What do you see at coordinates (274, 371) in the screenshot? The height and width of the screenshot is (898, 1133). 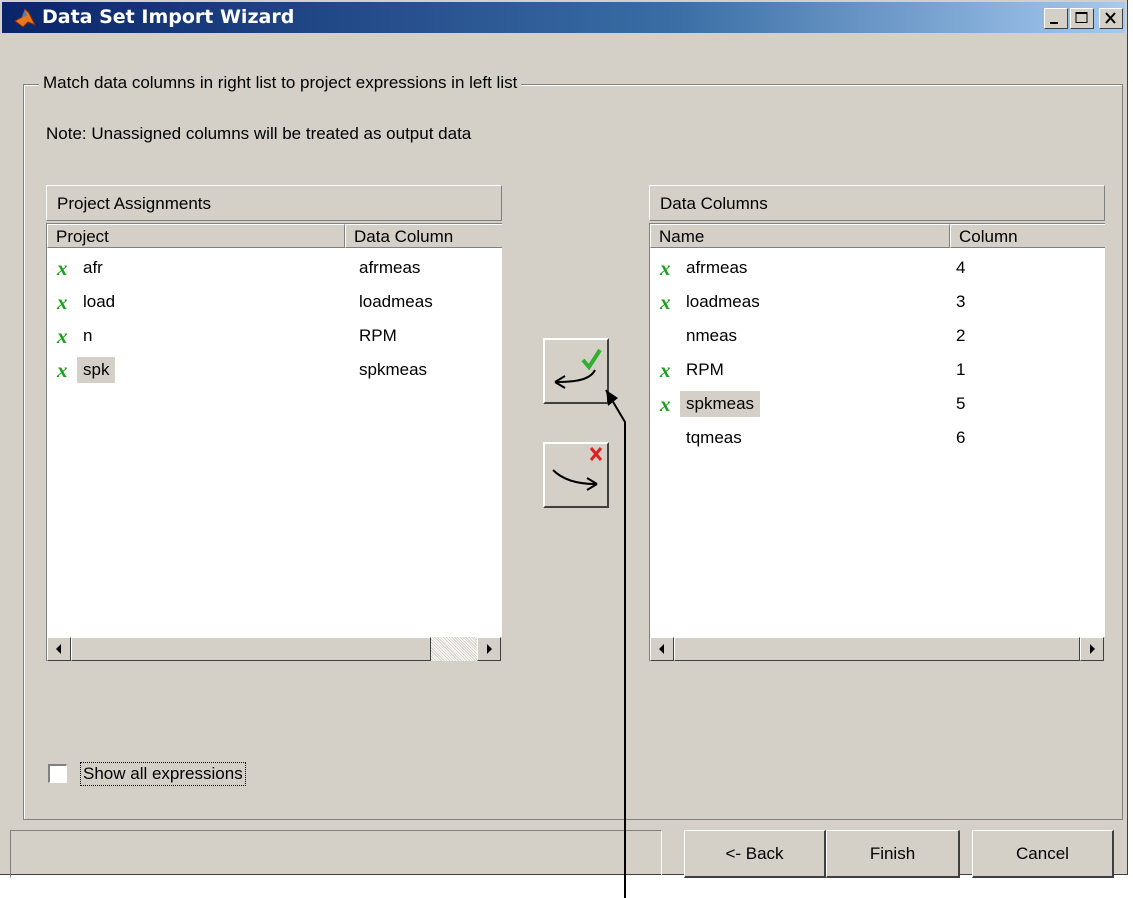 I see `list-row-selected: x spk spkmeas` at bounding box center [274, 371].